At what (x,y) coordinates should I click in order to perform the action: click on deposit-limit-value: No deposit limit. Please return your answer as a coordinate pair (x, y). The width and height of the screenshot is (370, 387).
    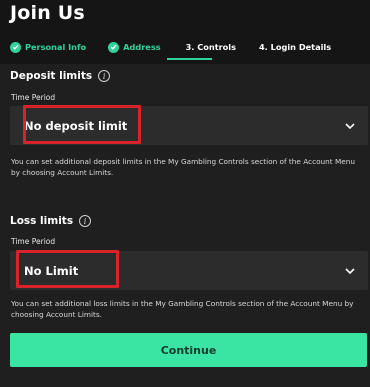
    Looking at the image, I should click on (76, 125).